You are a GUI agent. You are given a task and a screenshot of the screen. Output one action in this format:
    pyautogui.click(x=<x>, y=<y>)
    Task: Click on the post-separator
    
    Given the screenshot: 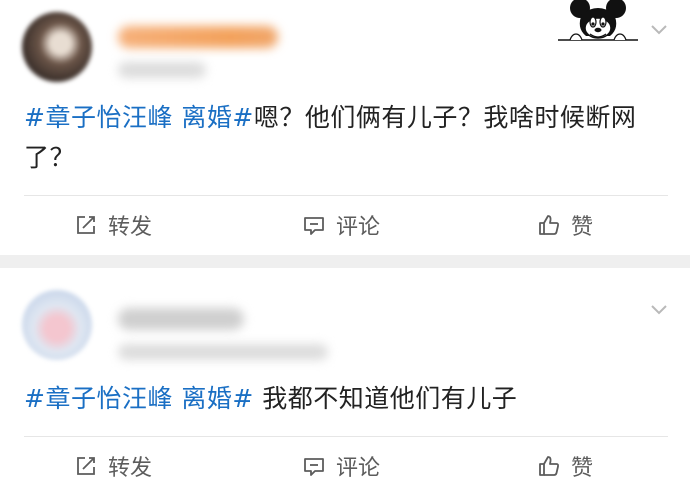 What is the action you would take?
    pyautogui.click(x=345, y=261)
    